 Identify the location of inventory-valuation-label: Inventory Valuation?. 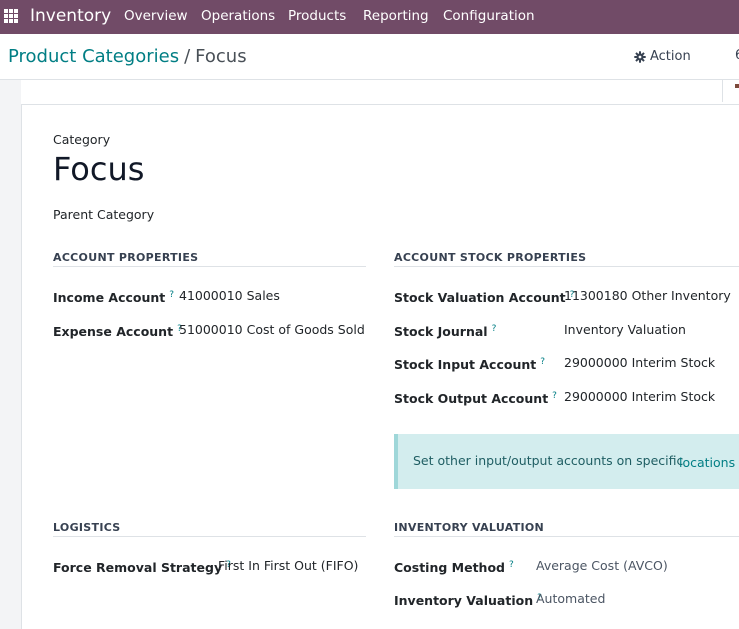
(468, 601).